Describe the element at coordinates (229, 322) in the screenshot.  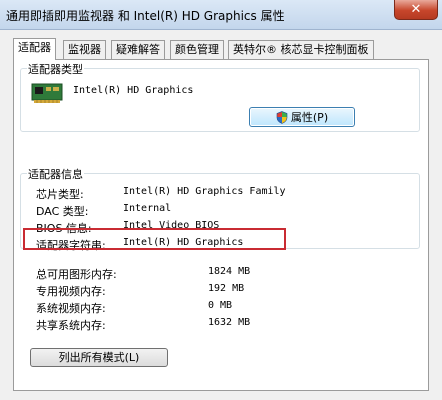
I see `memory-value: 1632 MB` at that location.